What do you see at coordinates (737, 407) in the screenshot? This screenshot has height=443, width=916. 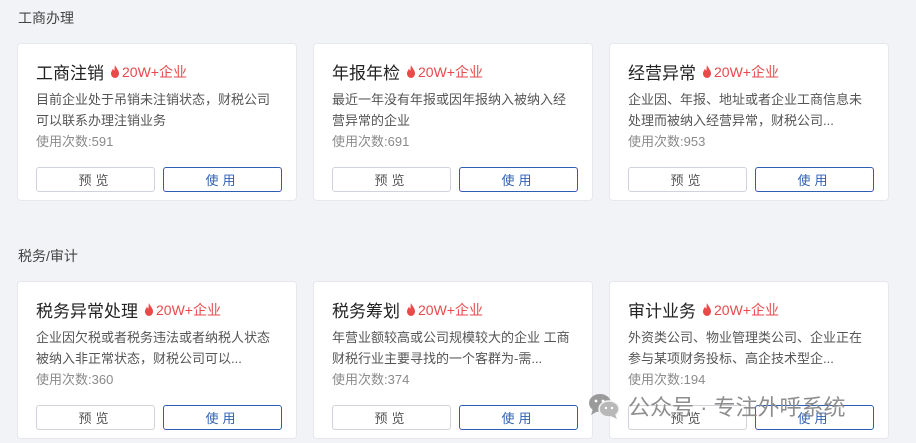 I see `watermark-text: 公众号 · 专注外呼系统` at bounding box center [737, 407].